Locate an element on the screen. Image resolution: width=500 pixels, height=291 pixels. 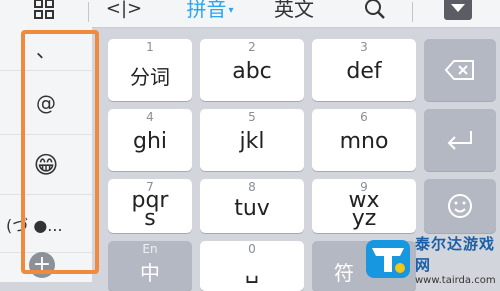
backspace-button is located at coordinates (460, 70).